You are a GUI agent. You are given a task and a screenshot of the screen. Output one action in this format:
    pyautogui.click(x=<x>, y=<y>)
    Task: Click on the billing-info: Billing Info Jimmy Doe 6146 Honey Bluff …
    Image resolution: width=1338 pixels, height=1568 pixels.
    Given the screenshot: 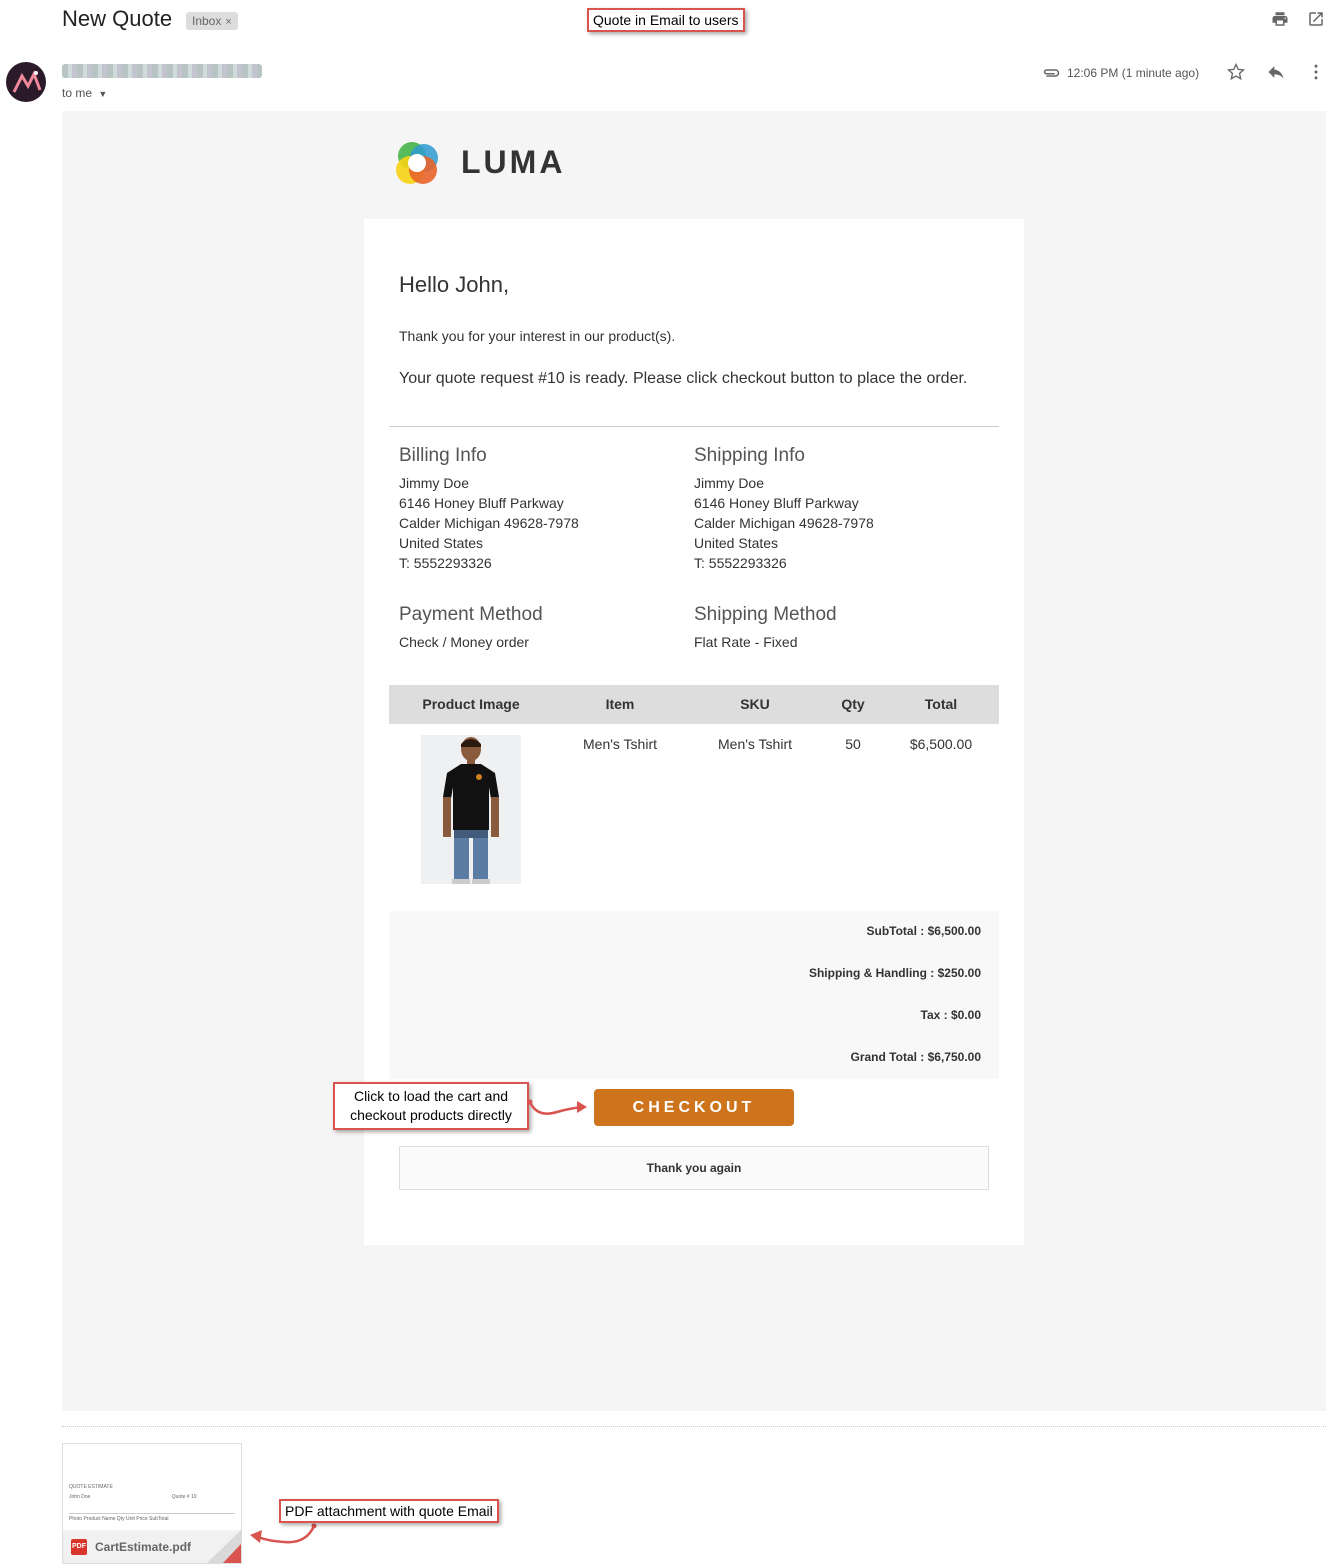 What is the action you would take?
    pyautogui.click(x=489, y=509)
    